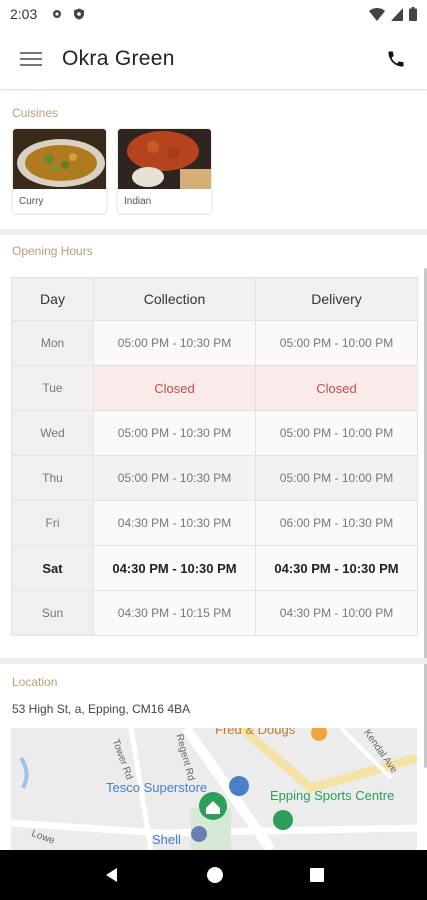 The width and height of the screenshot is (427, 900). I want to click on cell-signal-icon, so click(397, 14).